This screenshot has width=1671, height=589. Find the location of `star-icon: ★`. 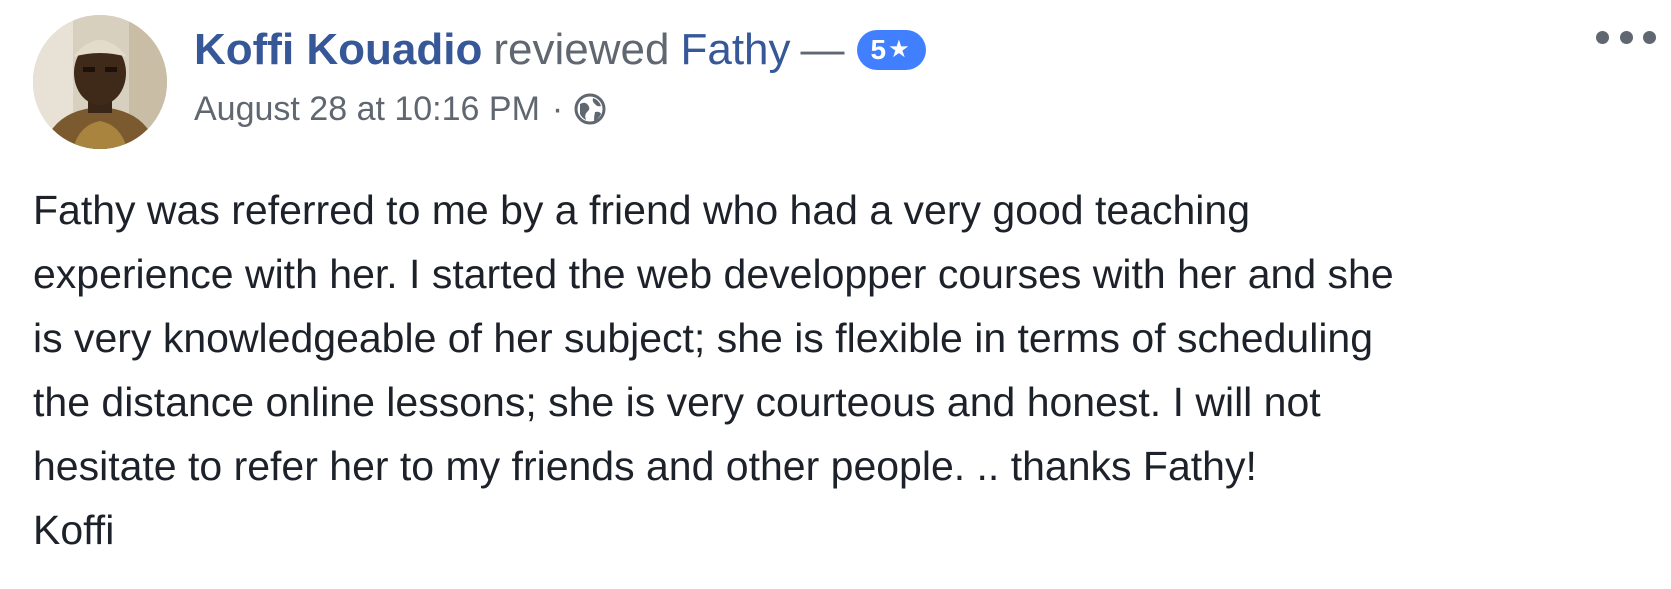

star-icon: ★ is located at coordinates (899, 49).